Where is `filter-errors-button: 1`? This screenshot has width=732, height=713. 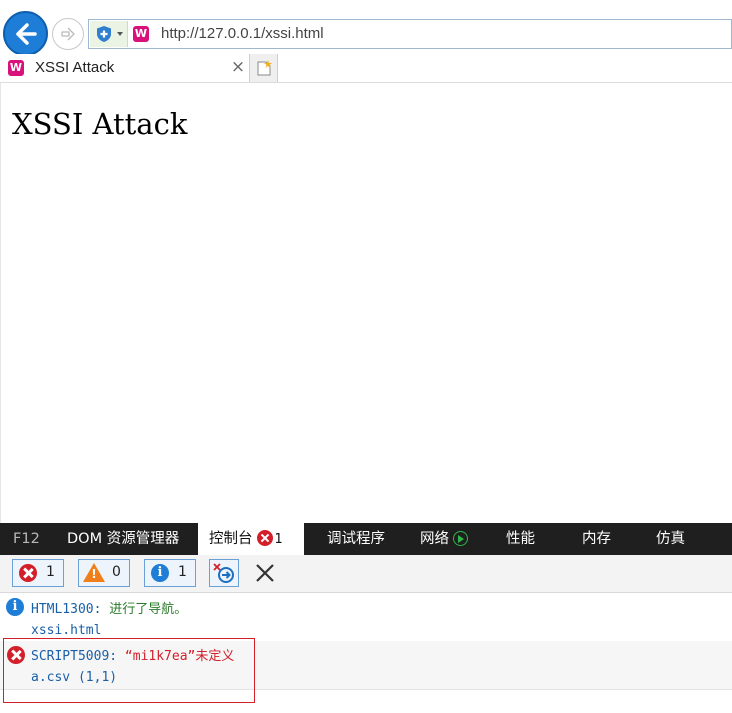
filter-errors-button: 1 is located at coordinates (38, 573).